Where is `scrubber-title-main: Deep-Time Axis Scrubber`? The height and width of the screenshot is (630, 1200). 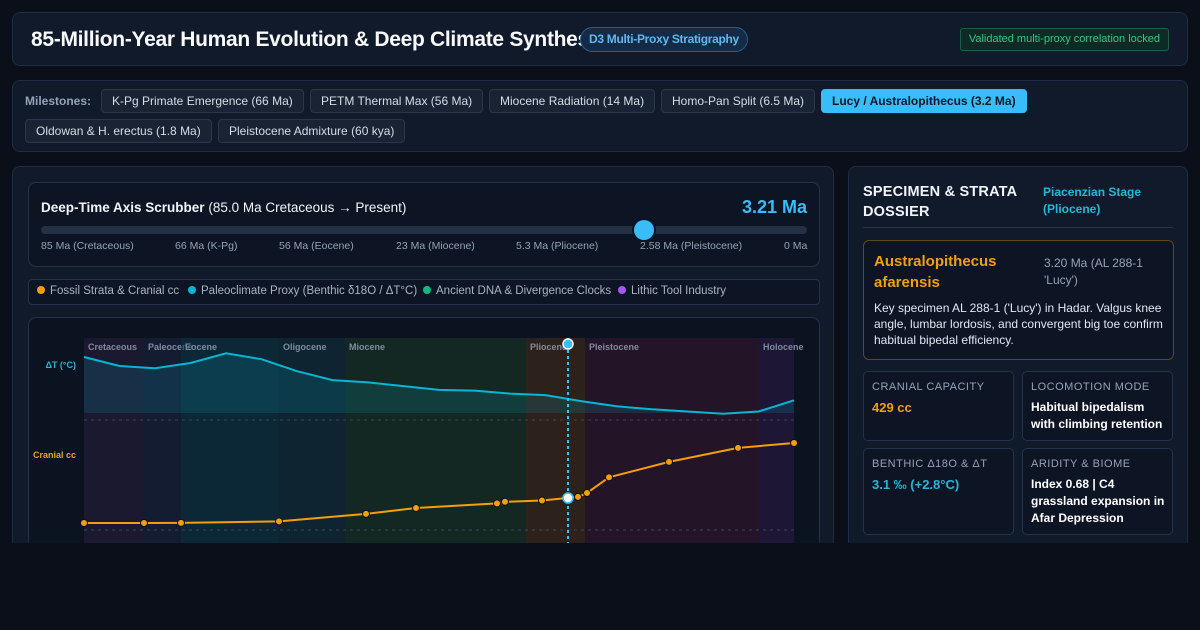
scrubber-title-main: Deep-Time Axis Scrubber is located at coordinates (123, 207).